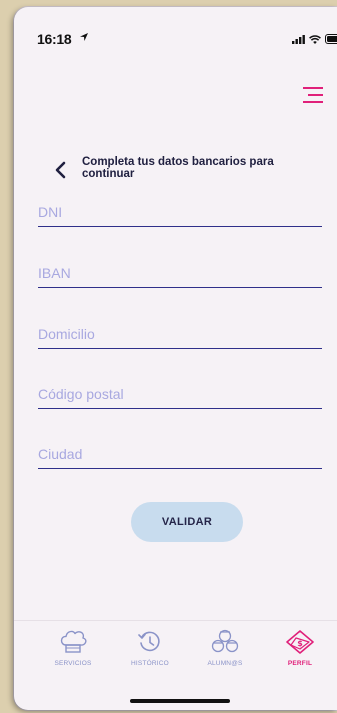 The image size is (337, 713). I want to click on battery-icon, so click(331, 39).